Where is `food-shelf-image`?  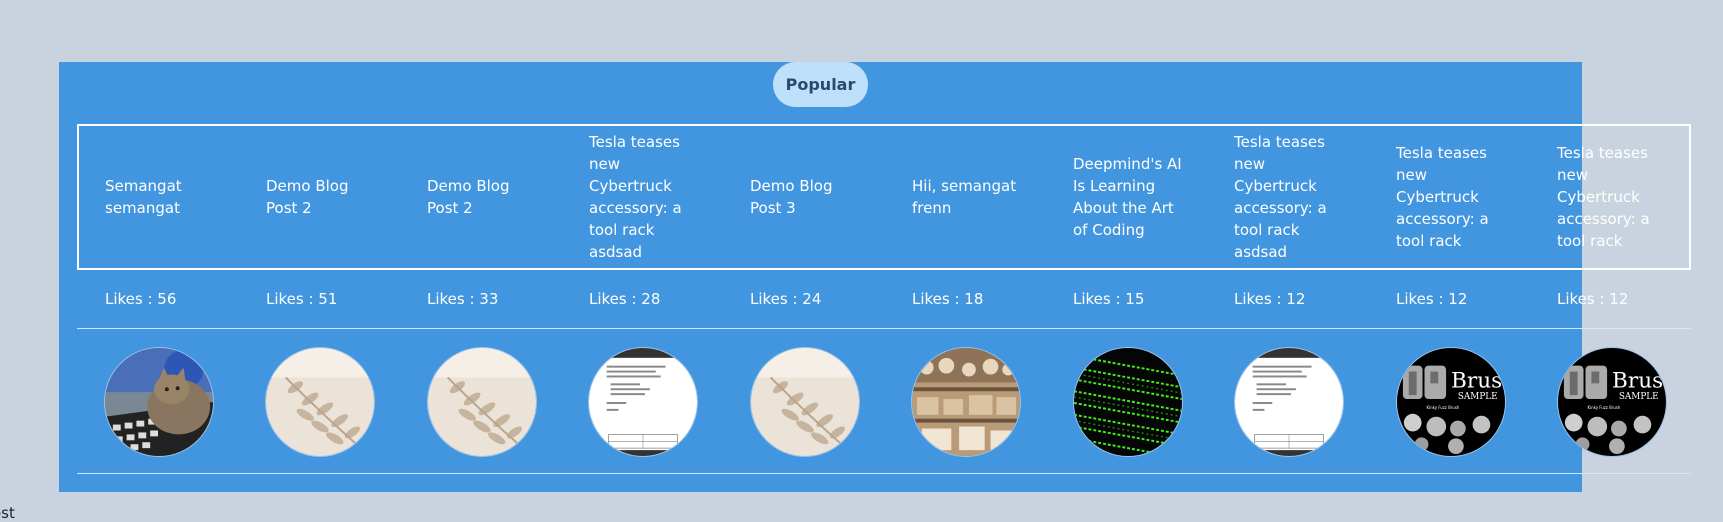 food-shelf-image is located at coordinates (966, 402).